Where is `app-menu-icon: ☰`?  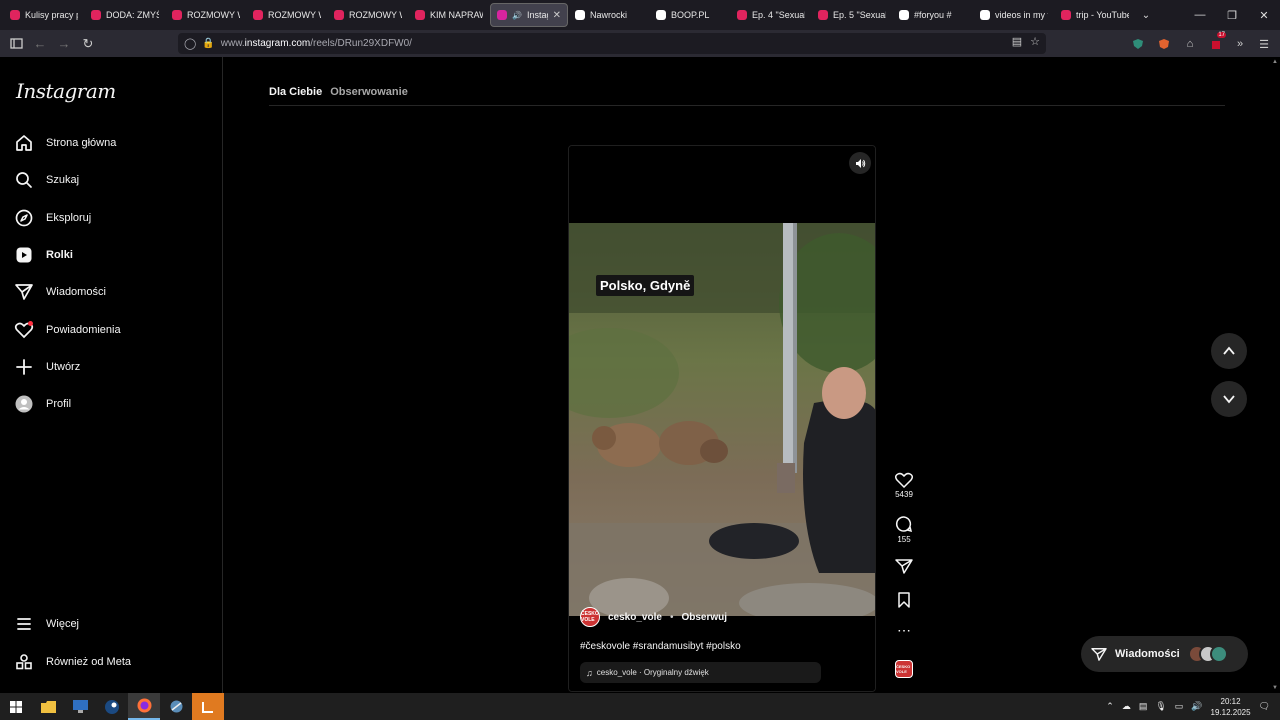 app-menu-icon: ☰ is located at coordinates (1264, 44).